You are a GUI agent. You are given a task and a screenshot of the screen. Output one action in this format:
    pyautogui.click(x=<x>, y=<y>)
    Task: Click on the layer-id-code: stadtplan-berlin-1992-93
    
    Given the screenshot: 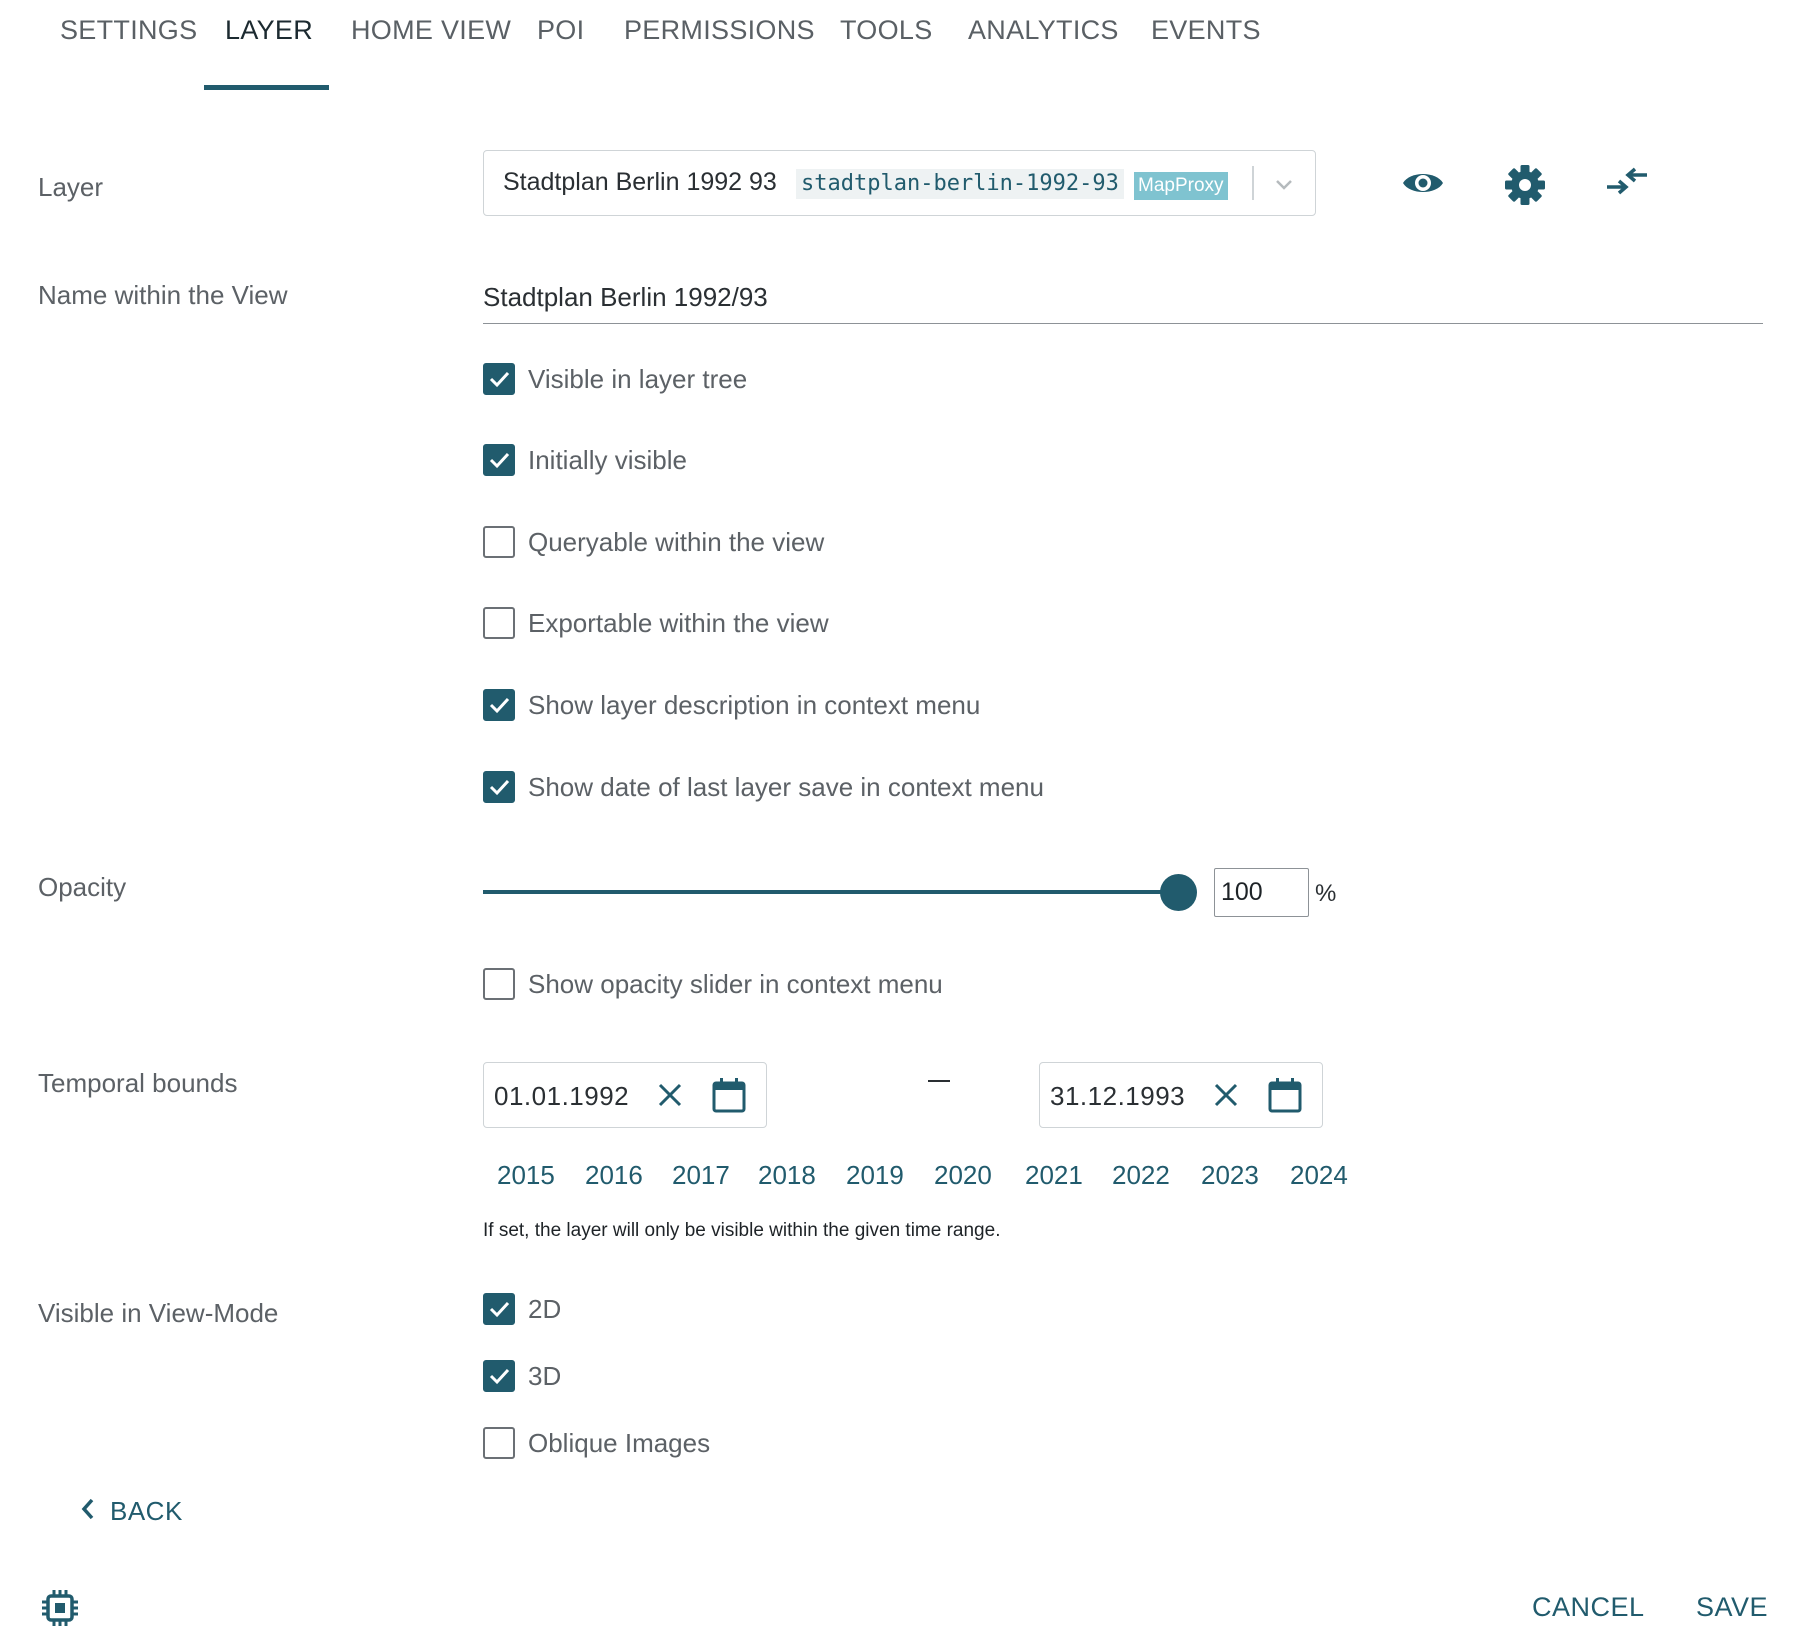 What is the action you would take?
    pyautogui.click(x=960, y=184)
    